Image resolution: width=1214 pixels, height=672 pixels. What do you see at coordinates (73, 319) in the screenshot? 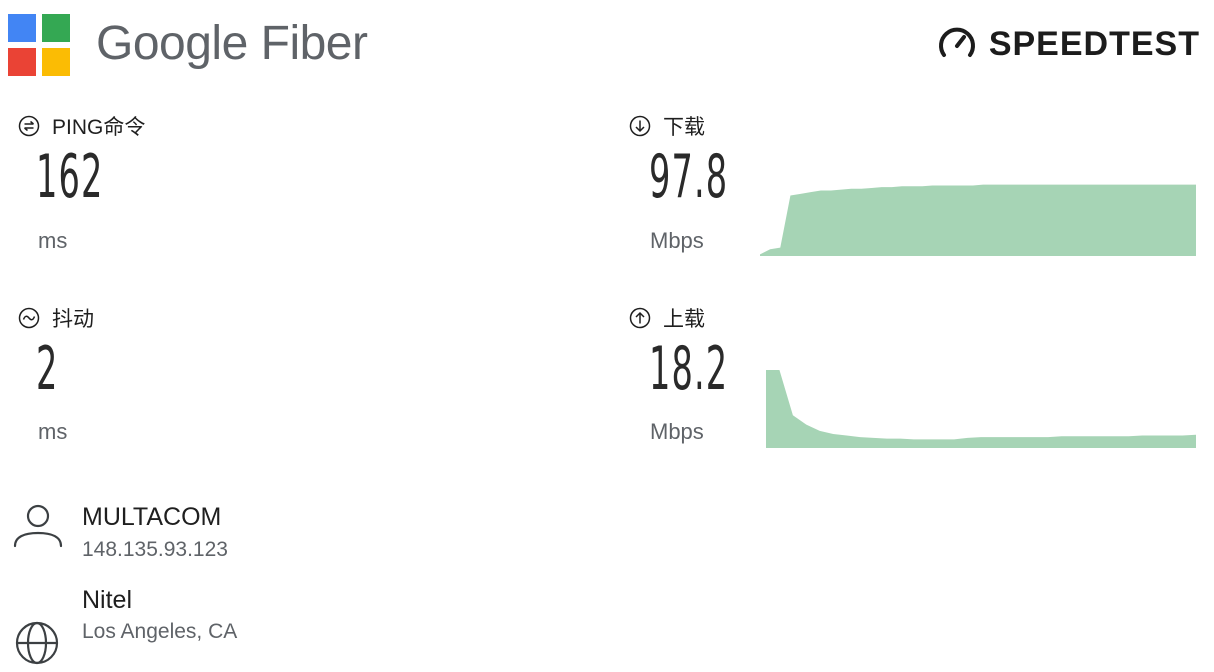
I see `jitter-label: 抖动` at bounding box center [73, 319].